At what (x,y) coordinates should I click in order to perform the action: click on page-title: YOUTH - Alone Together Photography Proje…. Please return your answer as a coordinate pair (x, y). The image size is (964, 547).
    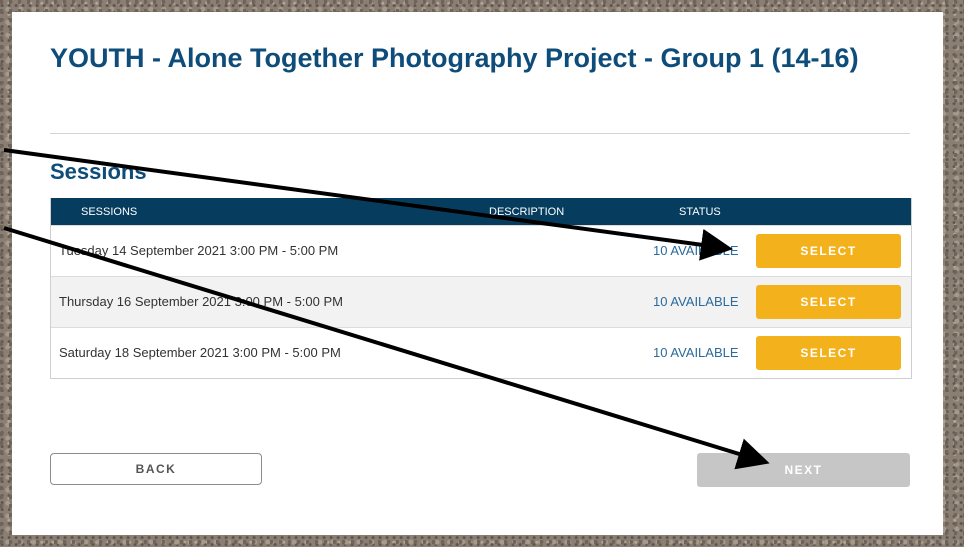
    Looking at the image, I should click on (454, 58).